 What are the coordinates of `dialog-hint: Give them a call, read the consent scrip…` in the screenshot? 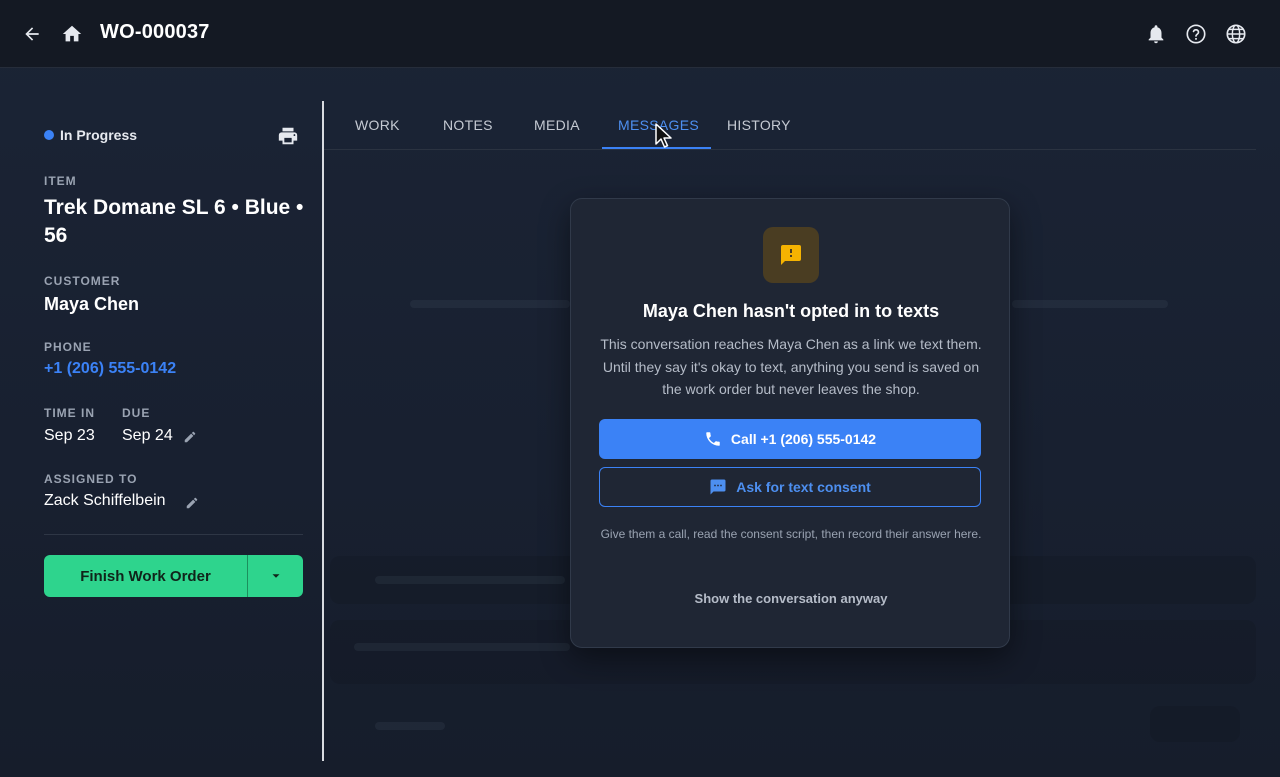 It's located at (791, 534).